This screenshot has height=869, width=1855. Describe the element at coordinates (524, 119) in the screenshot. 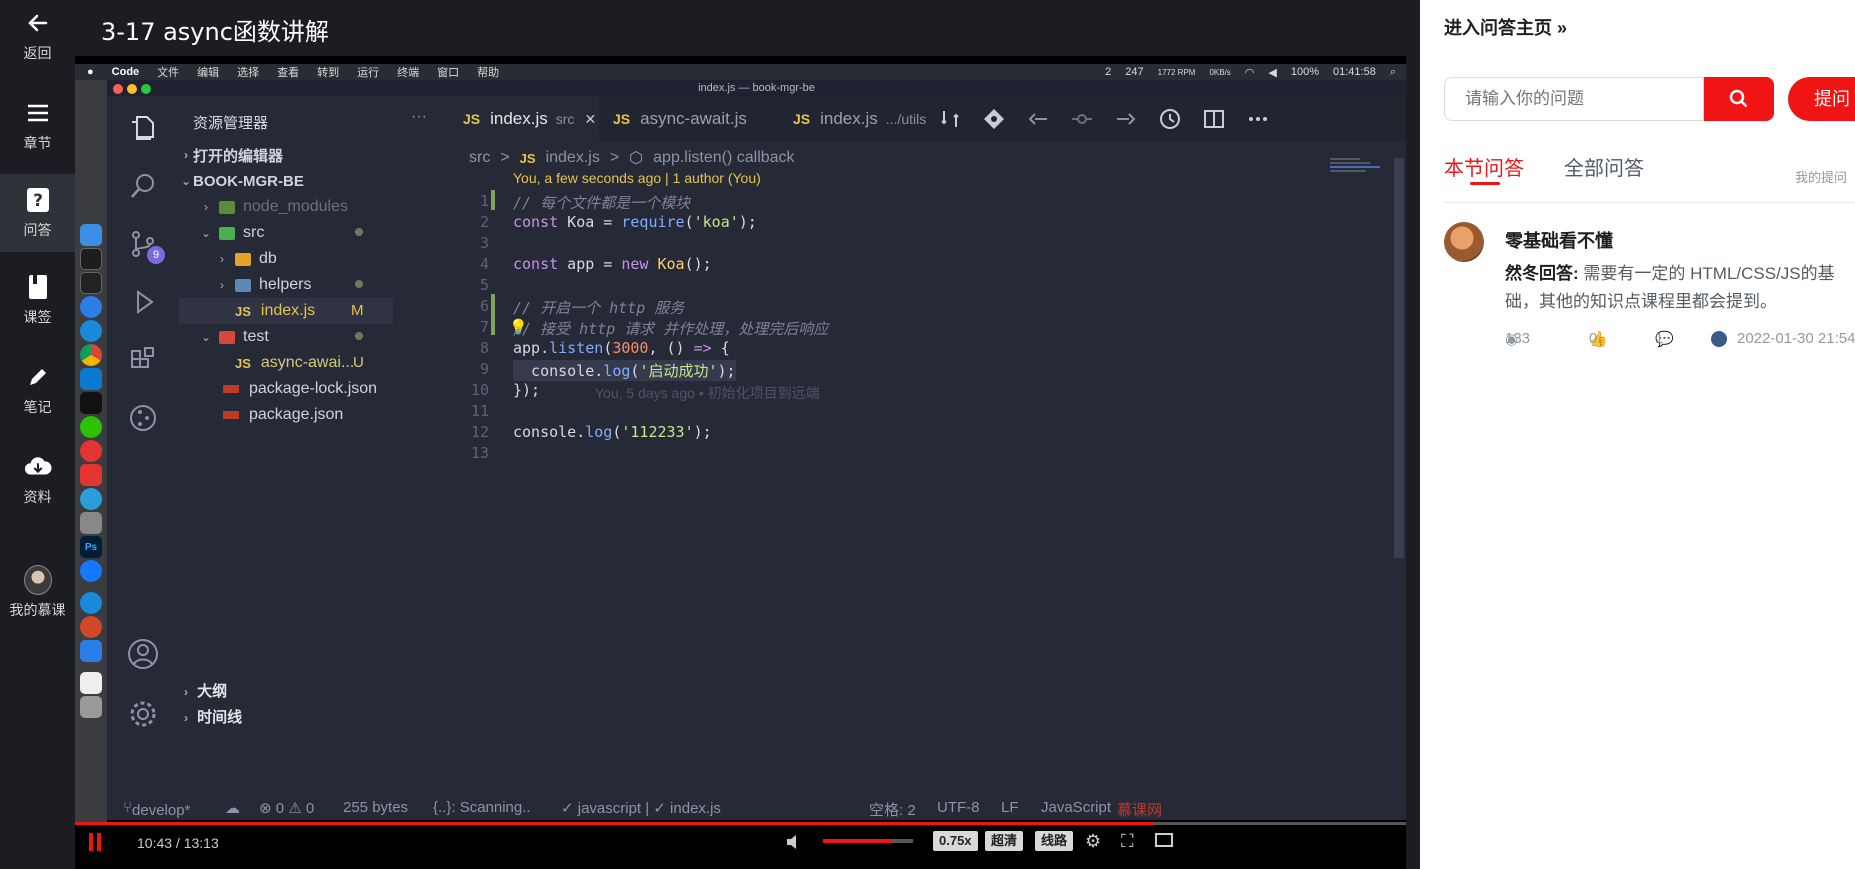

I see `tab-index-js: JS index.js src ✕` at that location.